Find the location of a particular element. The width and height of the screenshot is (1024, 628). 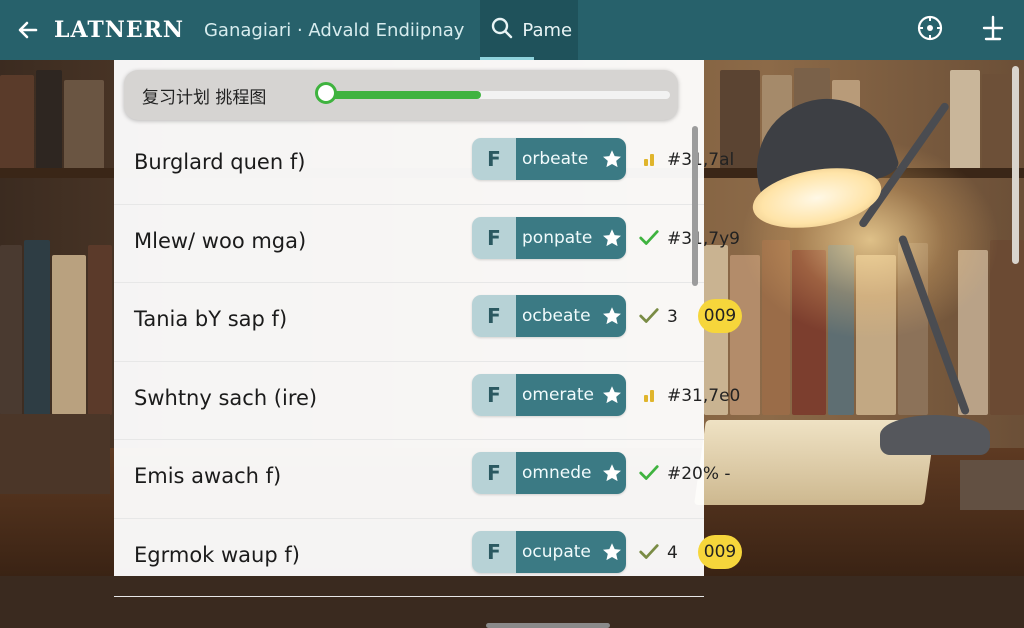

item-title: Burglard quen f) is located at coordinates (220, 162).